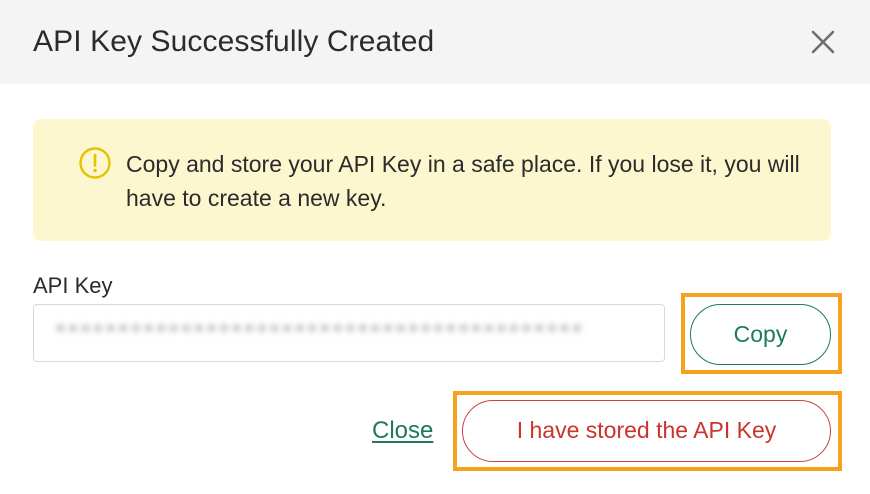 Image resolution: width=870 pixels, height=494 pixels. Describe the element at coordinates (234, 41) in the screenshot. I see `dialog-title: API Key Successfully Created` at that location.